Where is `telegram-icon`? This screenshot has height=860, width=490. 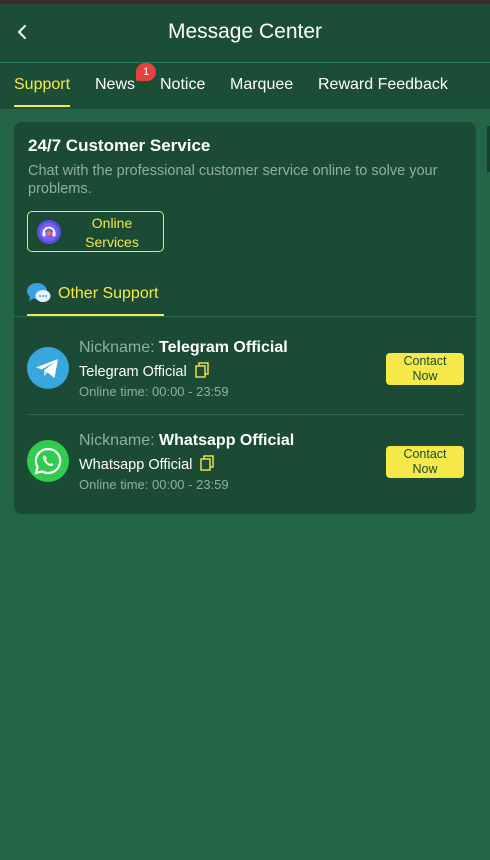 telegram-icon is located at coordinates (48, 368).